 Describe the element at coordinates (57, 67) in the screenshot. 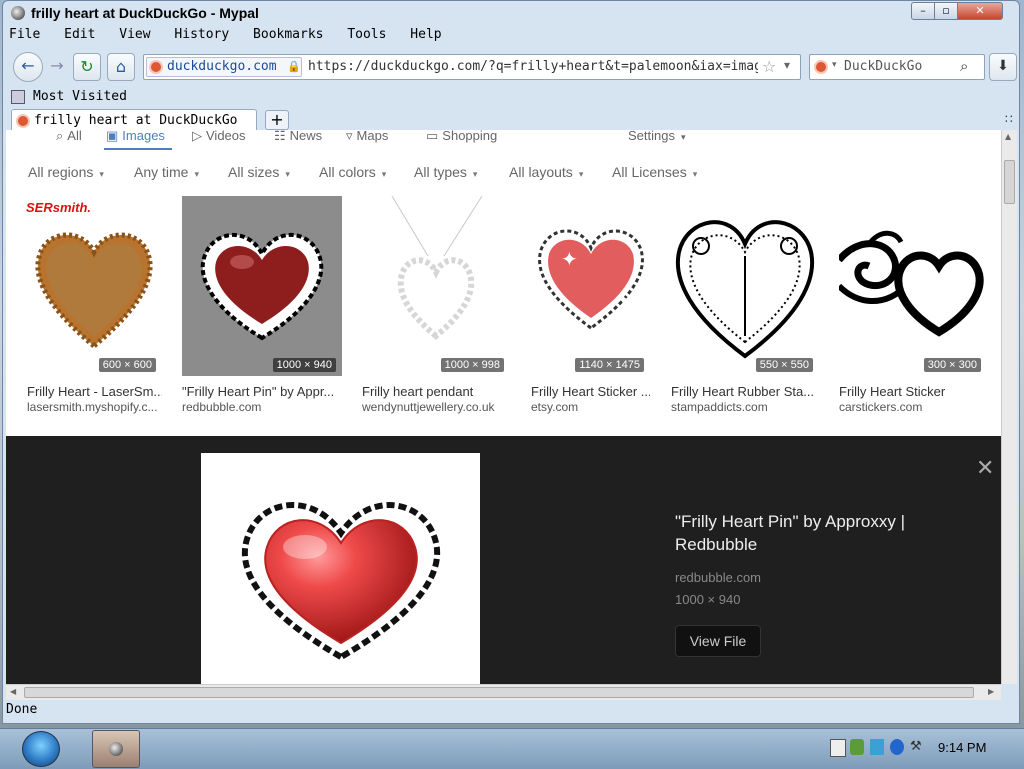

I see `forward-button: →` at that location.